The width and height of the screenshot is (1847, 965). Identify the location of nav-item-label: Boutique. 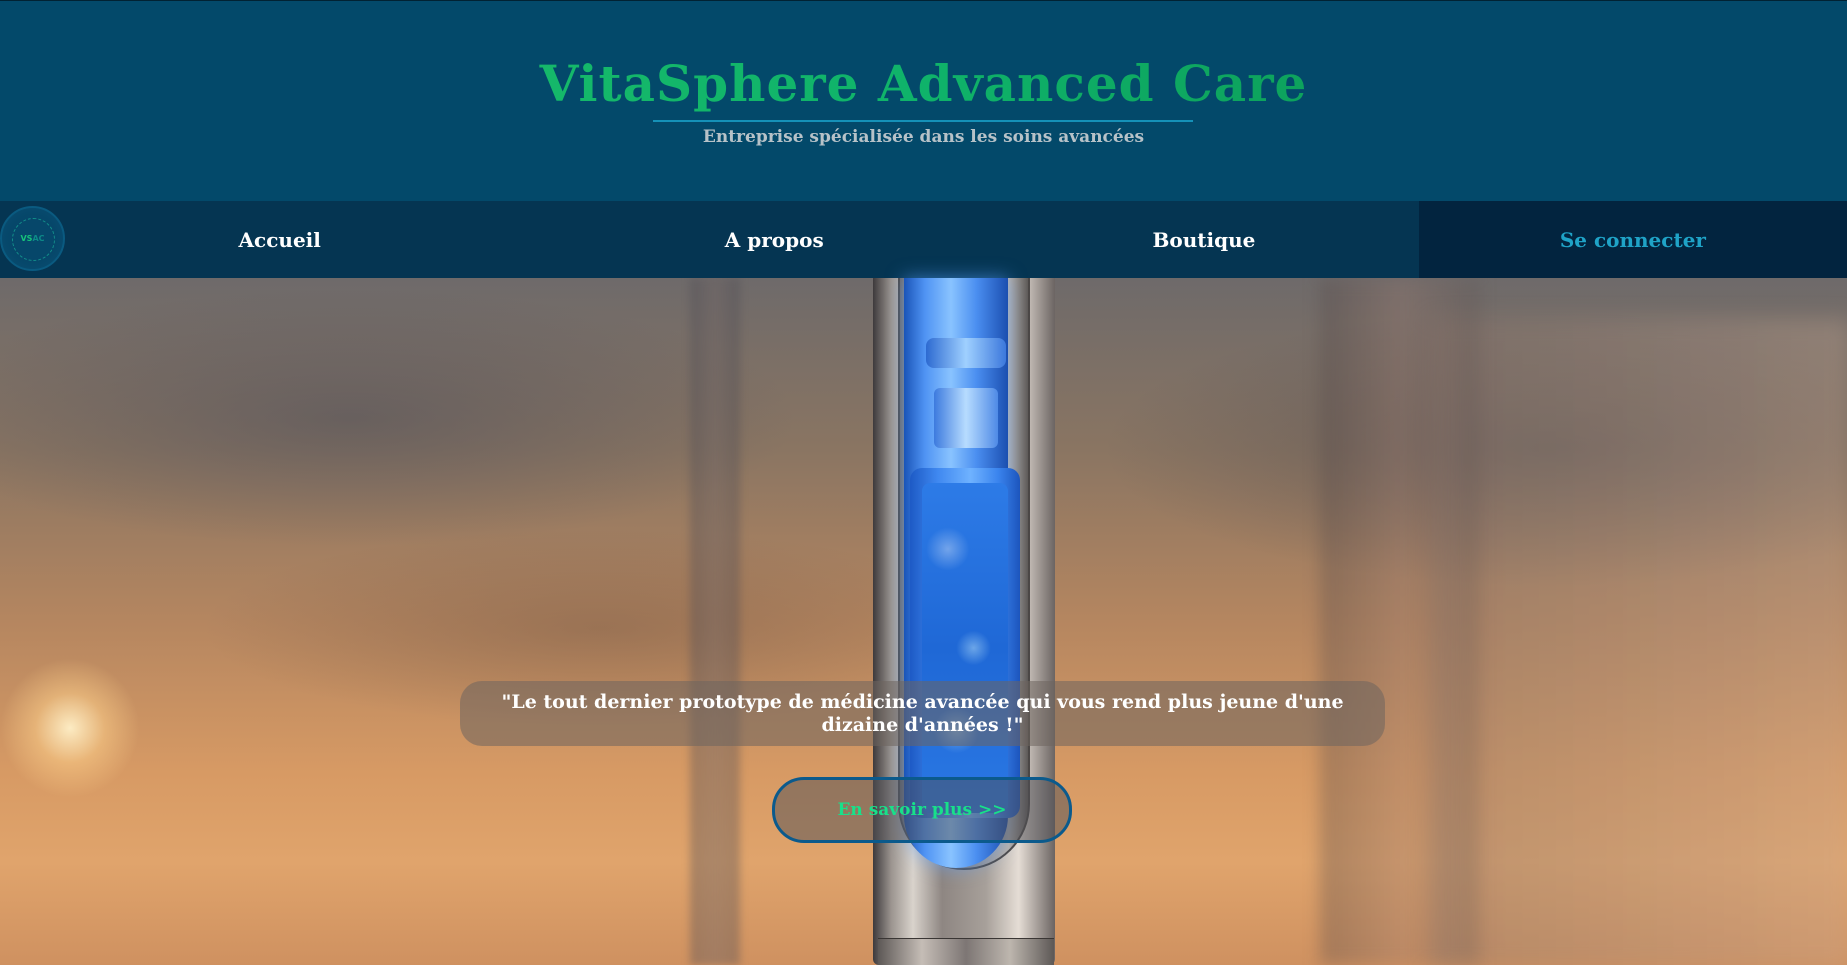
(1204, 239).